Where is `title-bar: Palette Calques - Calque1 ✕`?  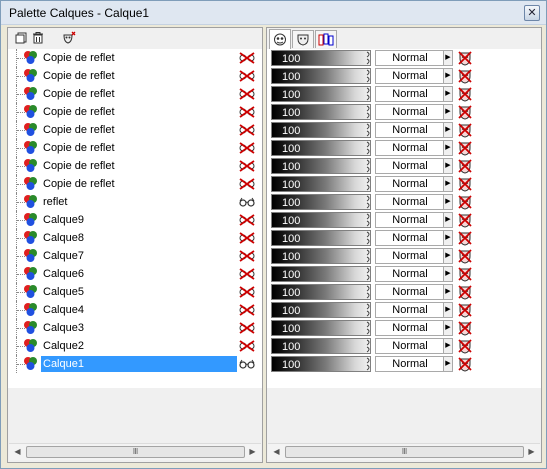 title-bar: Palette Calques - Calque1 ✕ is located at coordinates (273, 13).